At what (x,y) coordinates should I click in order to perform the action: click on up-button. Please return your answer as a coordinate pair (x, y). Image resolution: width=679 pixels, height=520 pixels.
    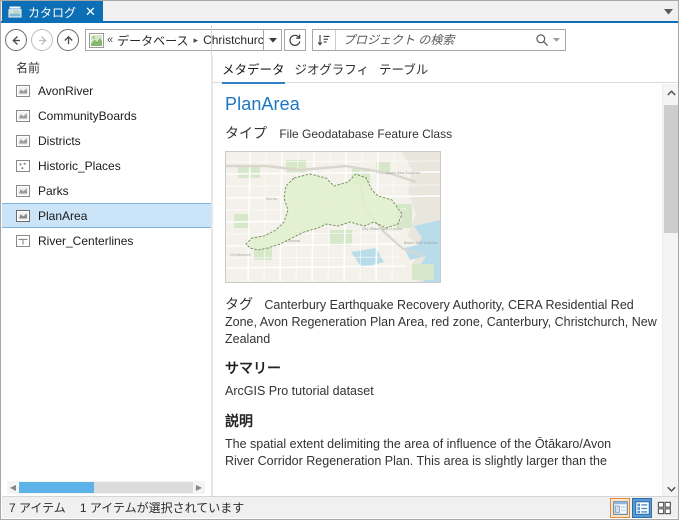
    Looking at the image, I should click on (68, 40).